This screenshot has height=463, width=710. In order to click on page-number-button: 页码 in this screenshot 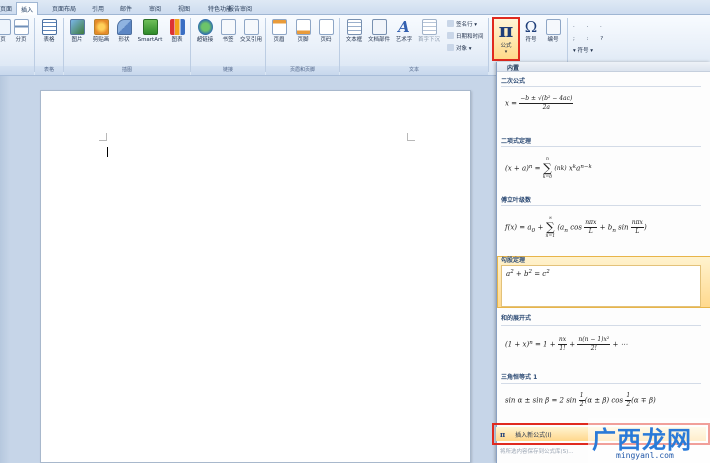, I will do `click(326, 31)`.